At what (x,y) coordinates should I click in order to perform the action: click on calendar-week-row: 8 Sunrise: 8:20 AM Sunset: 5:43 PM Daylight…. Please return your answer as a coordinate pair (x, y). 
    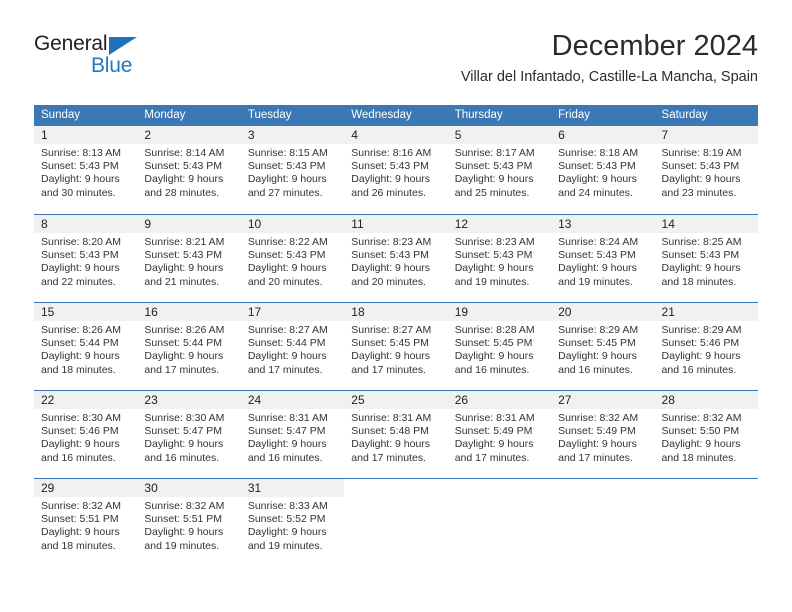
    Looking at the image, I should click on (396, 258).